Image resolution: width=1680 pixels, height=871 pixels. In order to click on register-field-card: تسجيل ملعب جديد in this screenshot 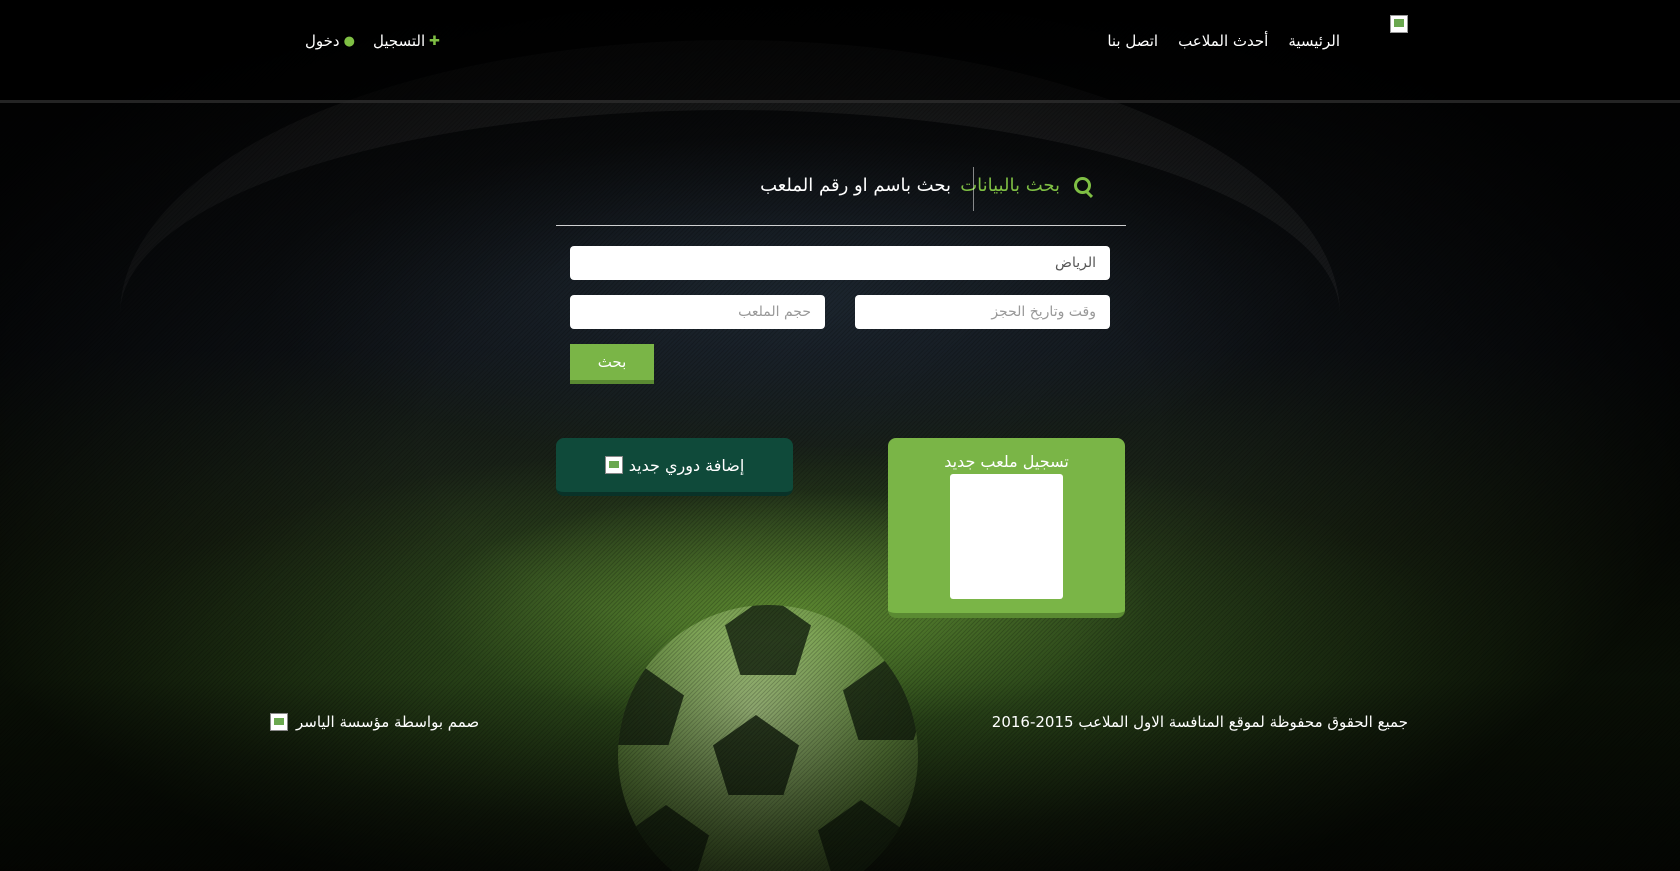, I will do `click(1006, 528)`.